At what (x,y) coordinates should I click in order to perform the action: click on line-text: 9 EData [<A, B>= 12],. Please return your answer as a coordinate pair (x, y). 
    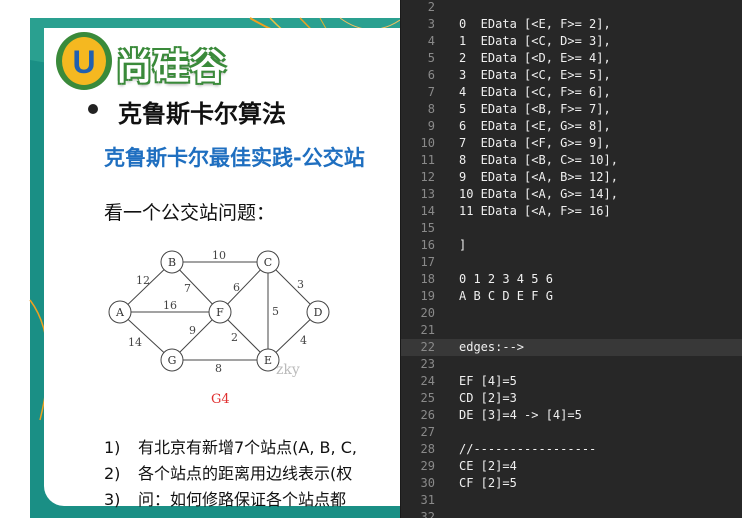
    Looking at the image, I should click on (538, 177).